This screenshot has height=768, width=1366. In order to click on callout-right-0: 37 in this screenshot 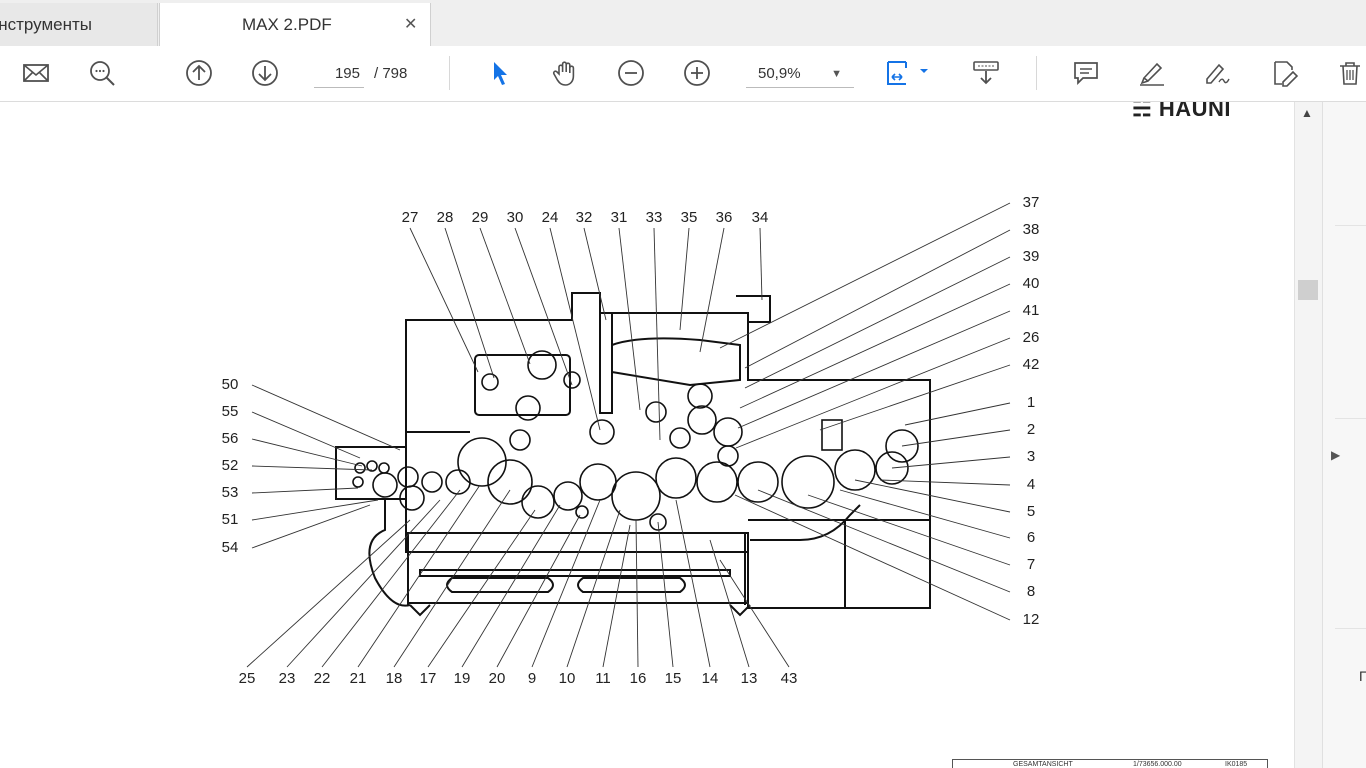, I will do `click(1031, 202)`.